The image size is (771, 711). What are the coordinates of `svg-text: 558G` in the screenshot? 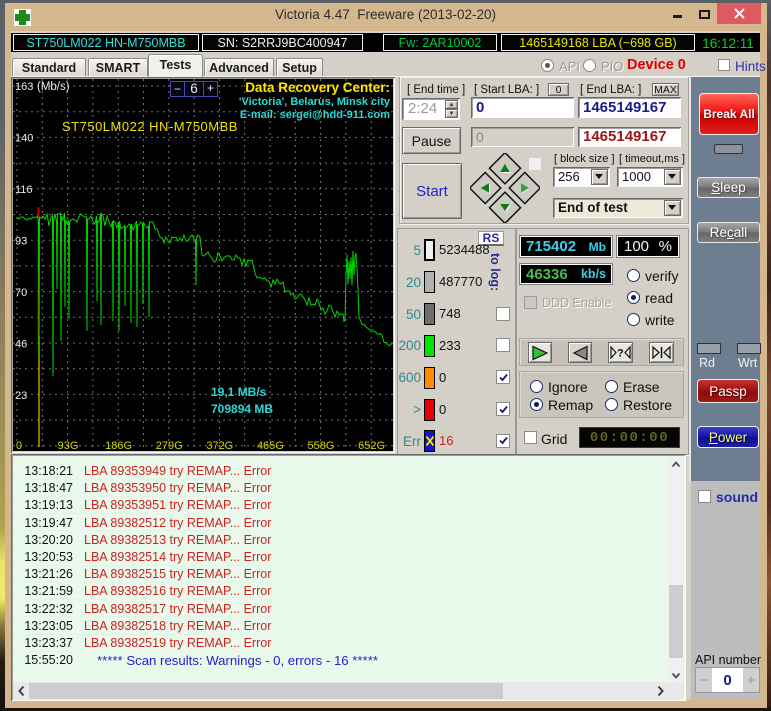 It's located at (321, 445).